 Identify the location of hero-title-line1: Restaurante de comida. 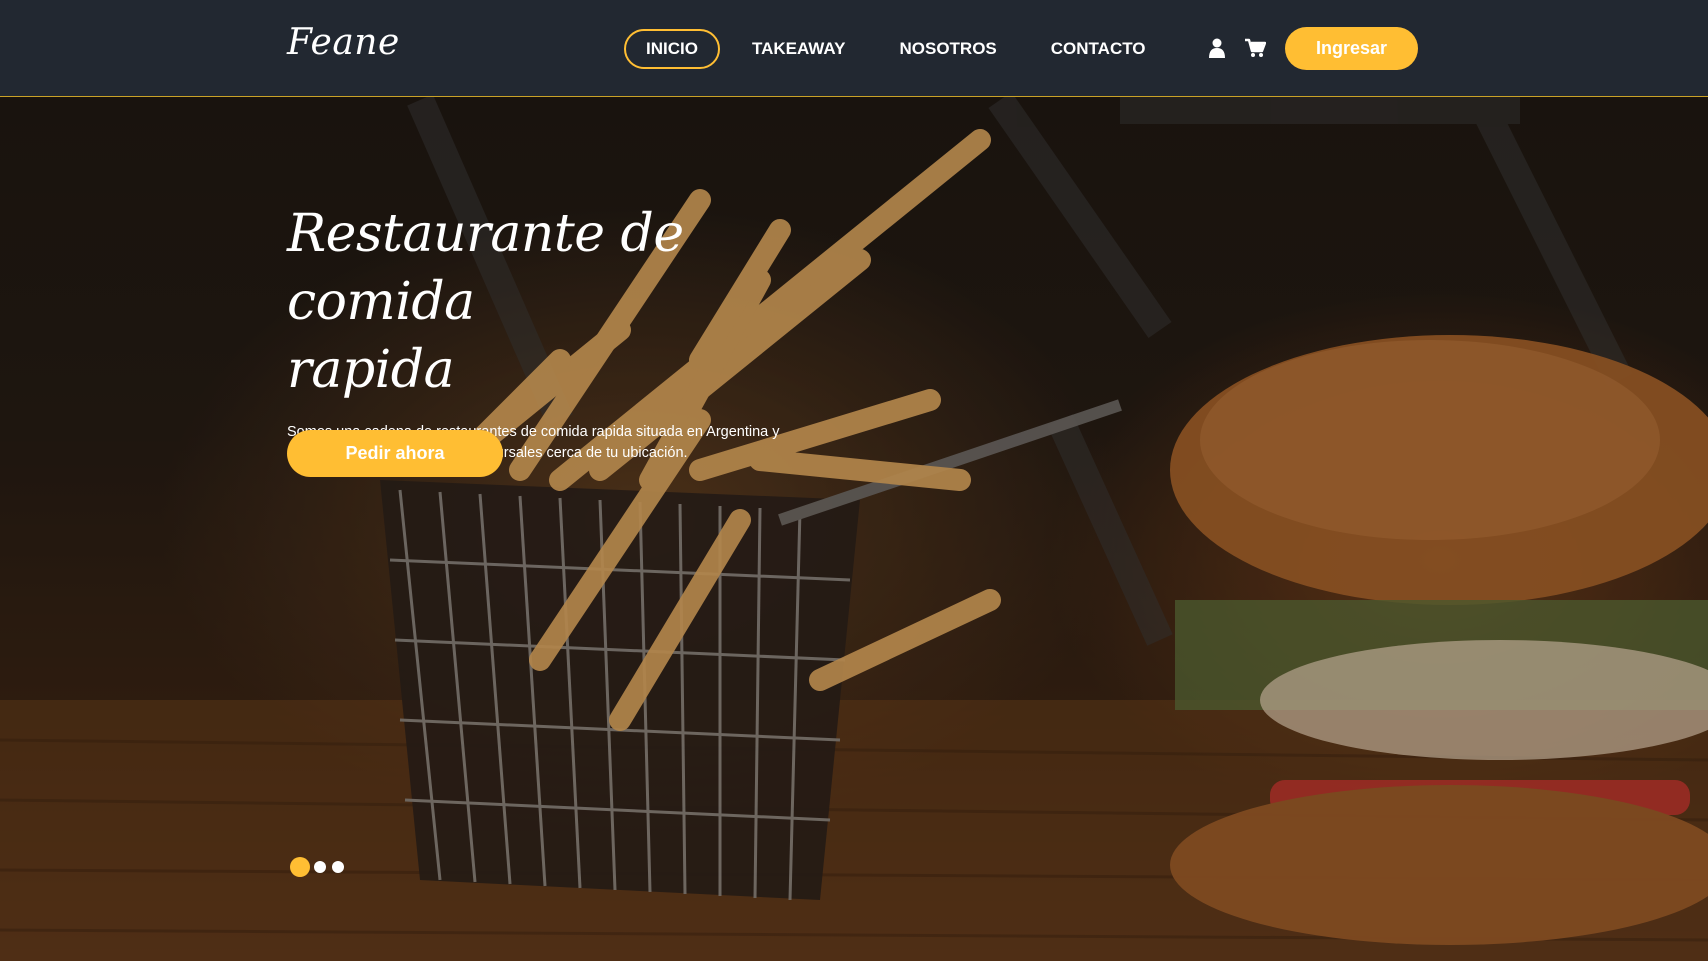
(485, 268).